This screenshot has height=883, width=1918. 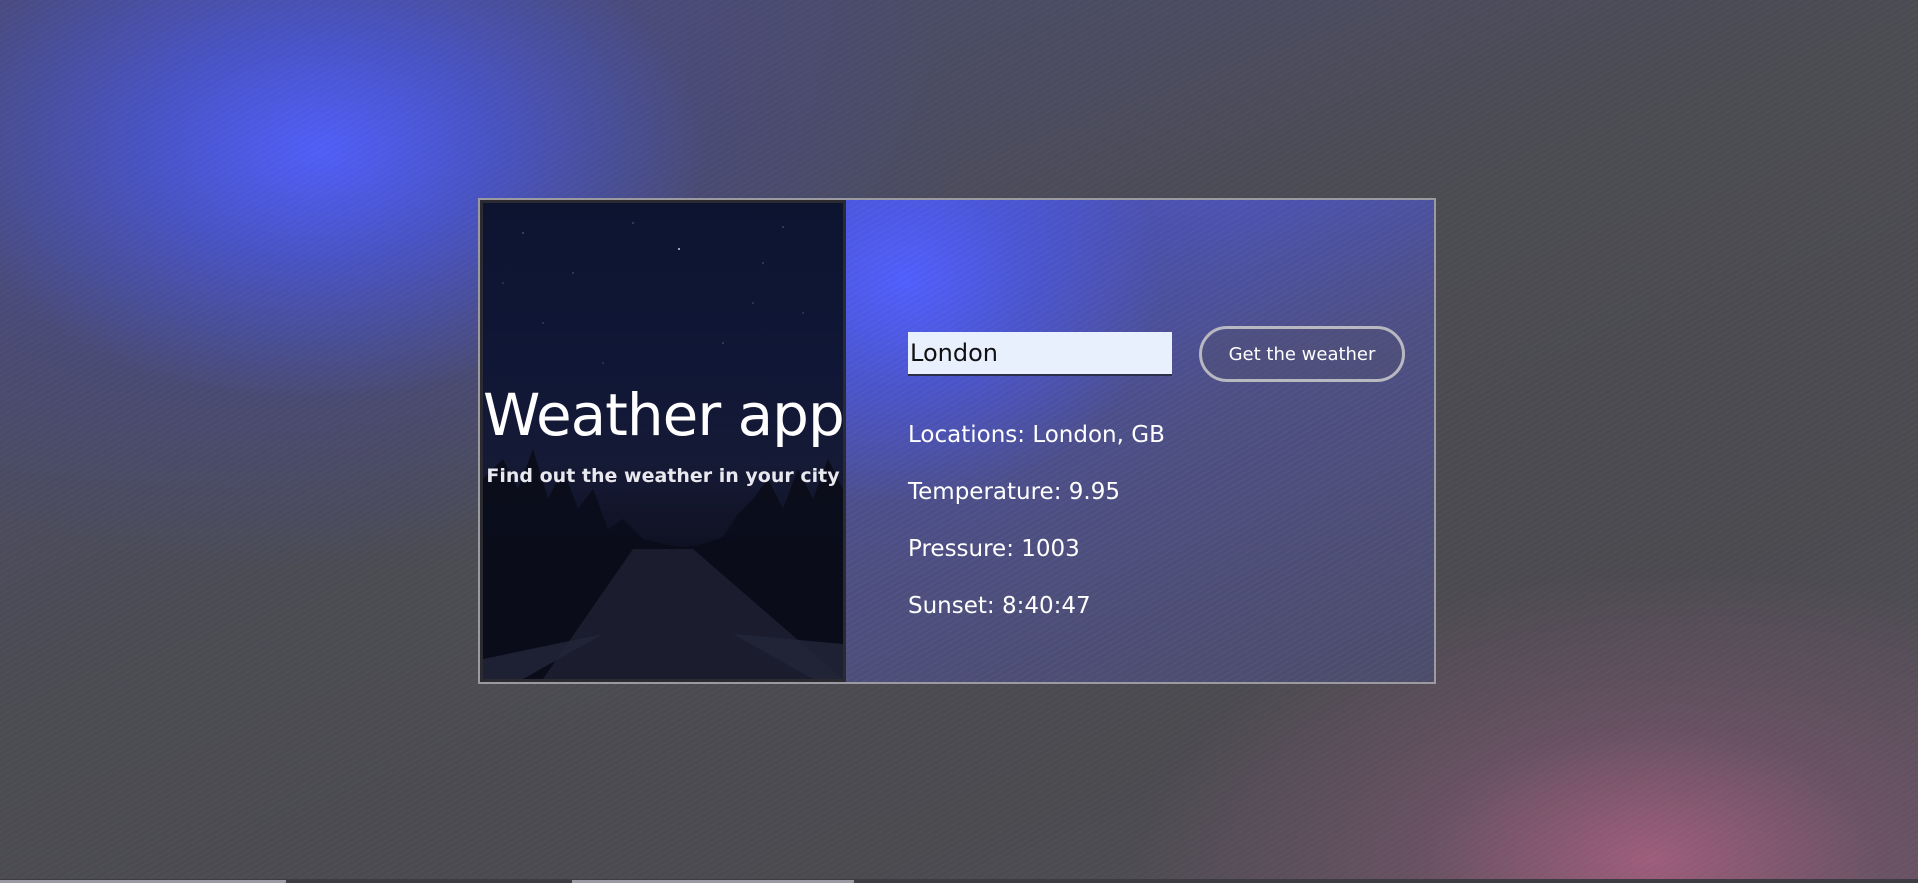 I want to click on get-weather-button: Get the weather, so click(x=1302, y=354).